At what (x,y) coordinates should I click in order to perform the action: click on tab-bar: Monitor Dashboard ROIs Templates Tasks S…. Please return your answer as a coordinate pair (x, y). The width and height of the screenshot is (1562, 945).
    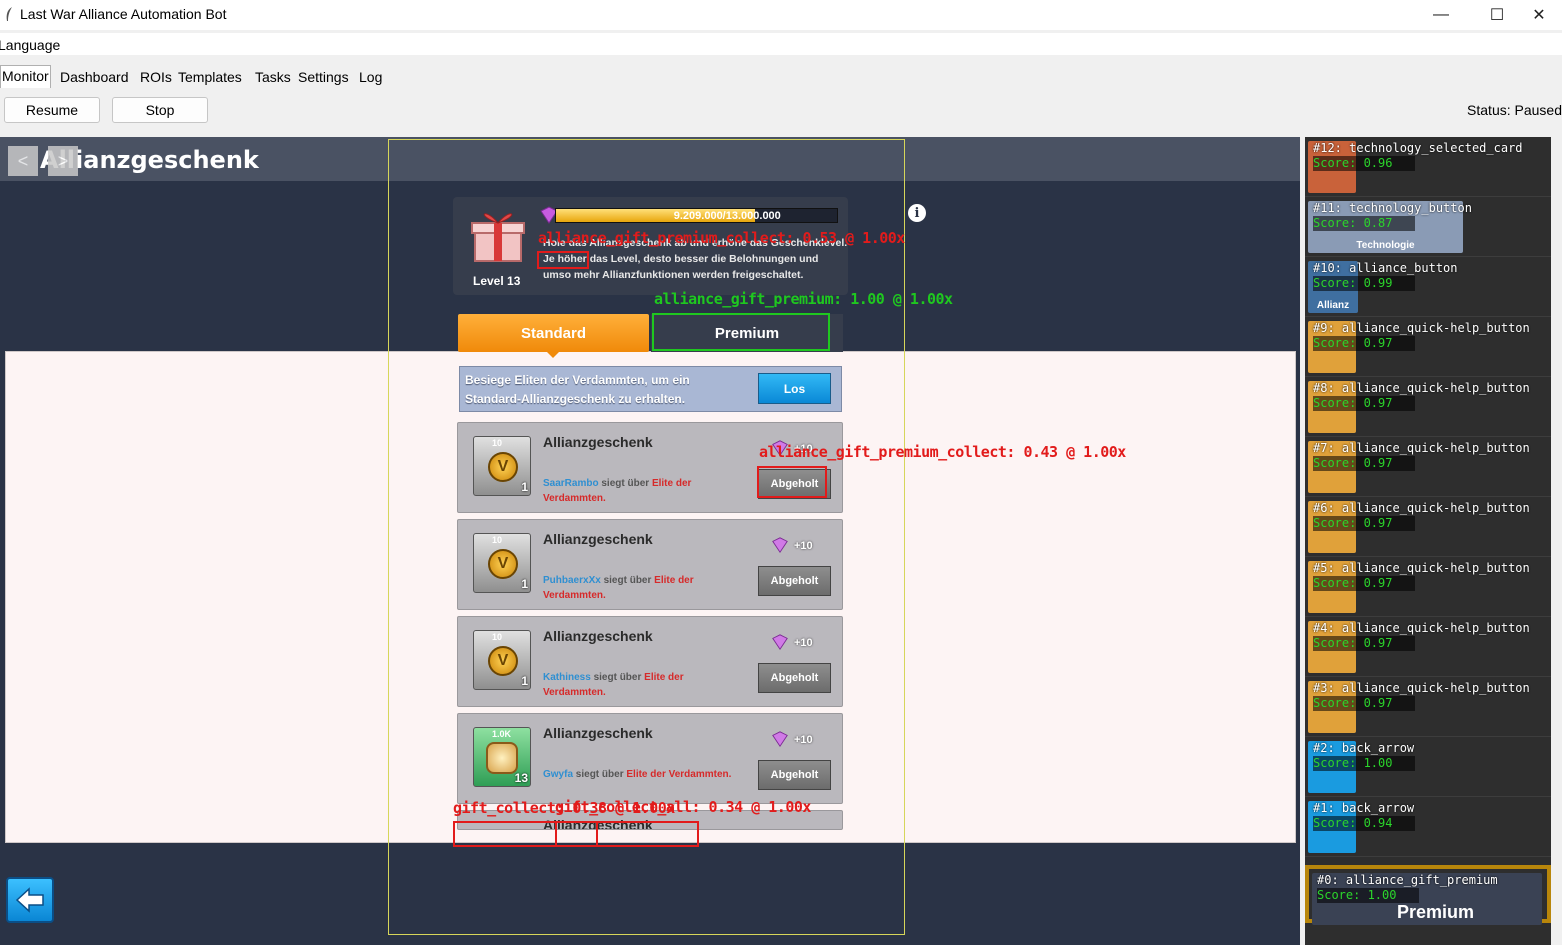
    Looking at the image, I should click on (781, 76).